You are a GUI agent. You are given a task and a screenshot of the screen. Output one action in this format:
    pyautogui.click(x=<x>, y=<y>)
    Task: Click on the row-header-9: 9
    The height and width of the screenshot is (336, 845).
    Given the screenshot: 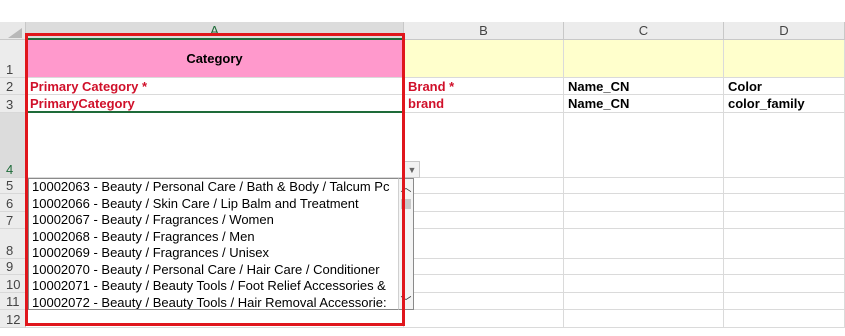 What is the action you would take?
    pyautogui.click(x=13, y=267)
    